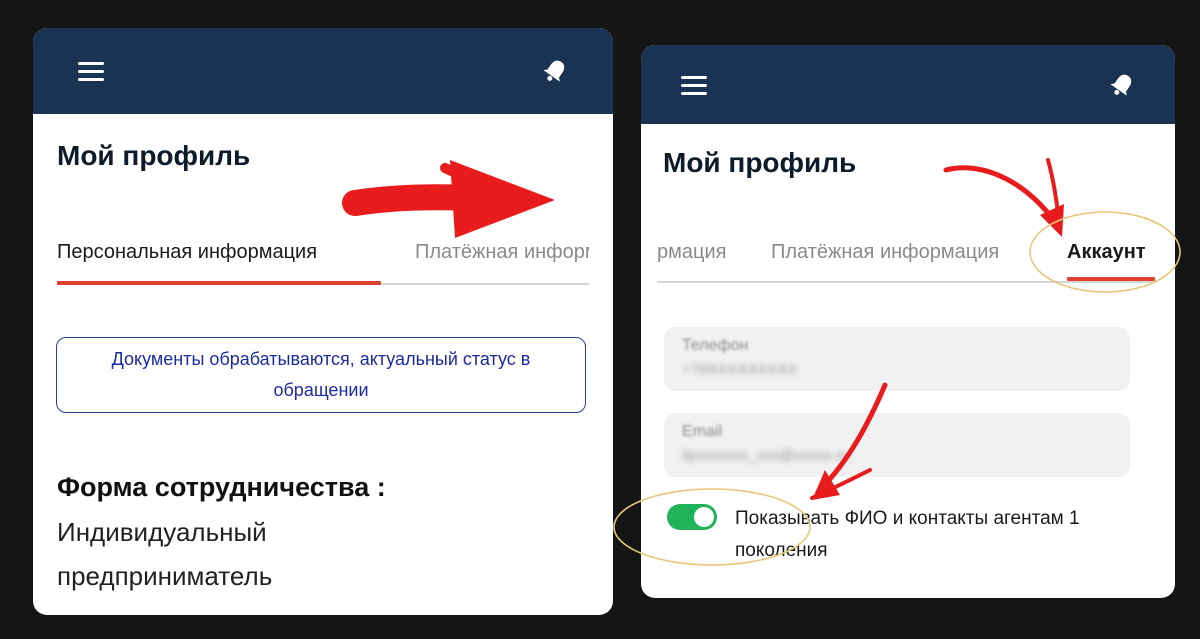  I want to click on tab-personal-info: рмация, so click(691, 252).